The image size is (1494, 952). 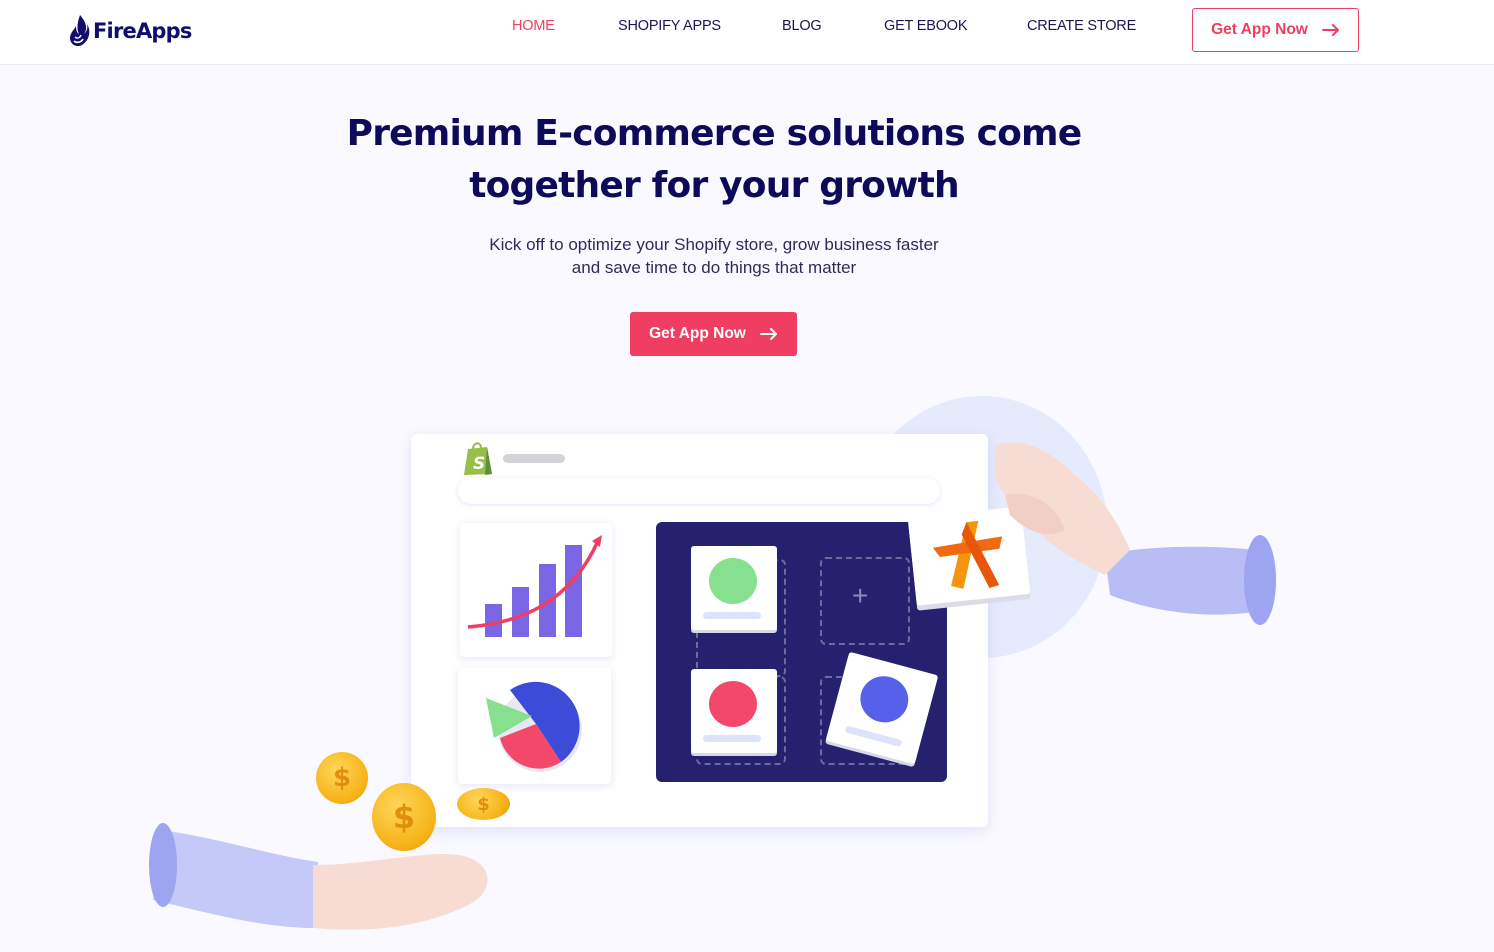 What do you see at coordinates (533, 26) in the screenshot?
I see `nav-home: HOME` at bounding box center [533, 26].